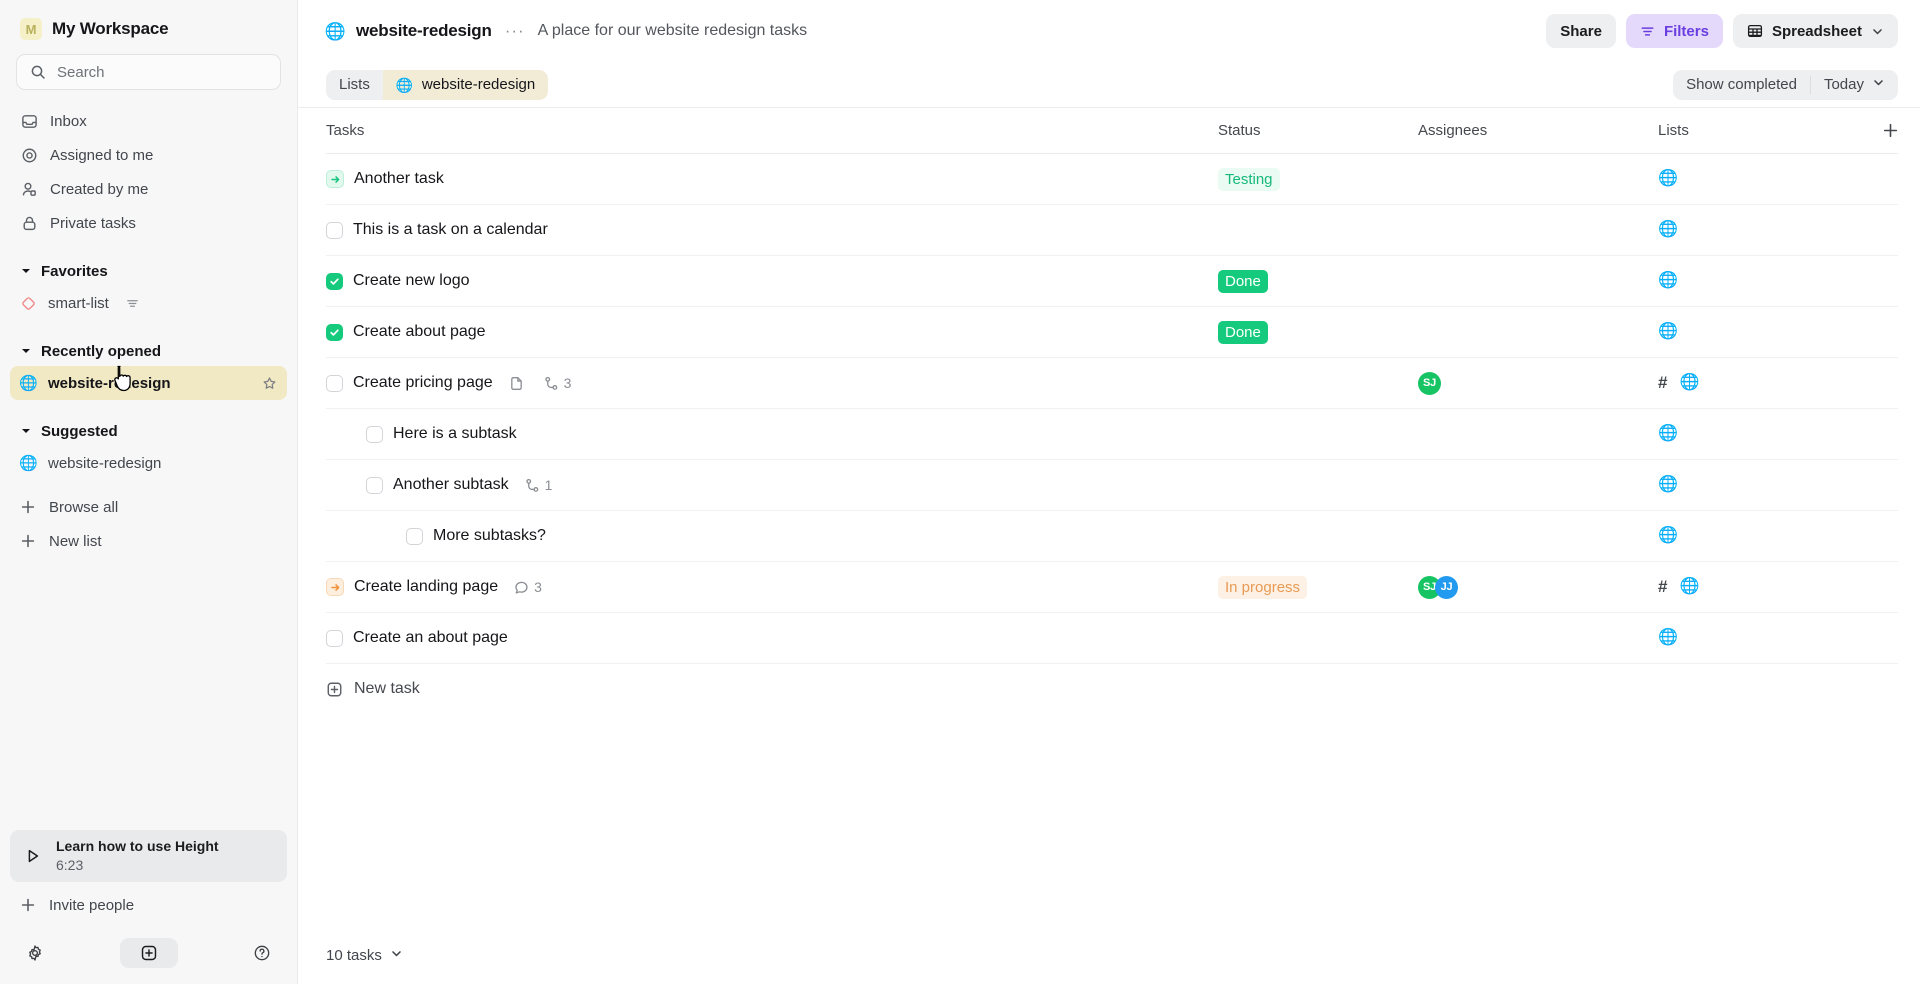 The image size is (1920, 984). What do you see at coordinates (1446, 587) in the screenshot?
I see `avatar: JJ` at bounding box center [1446, 587].